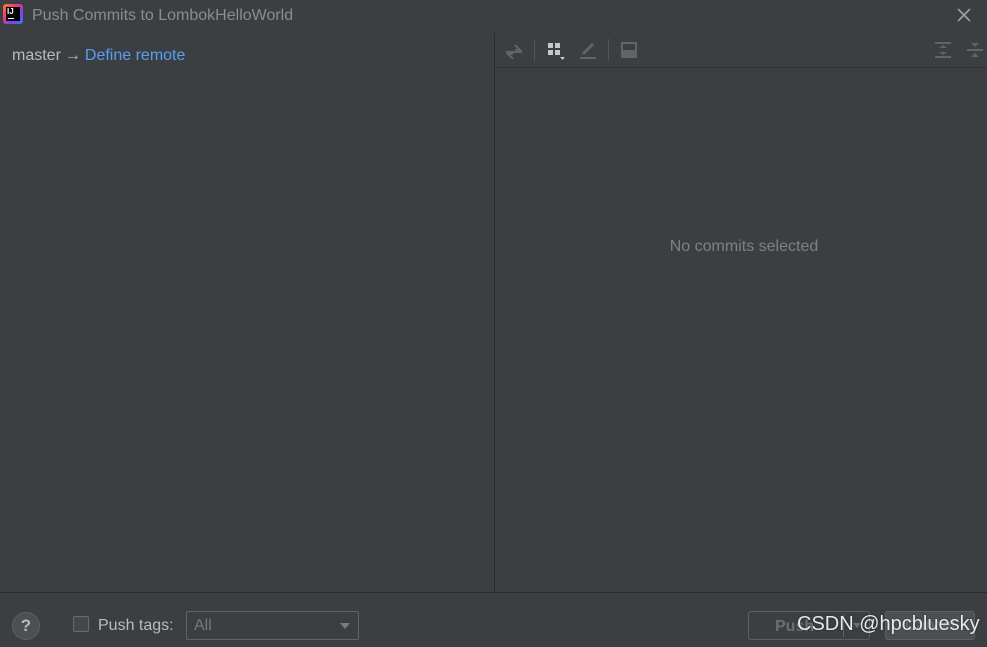  I want to click on tags-select-value: All, so click(203, 625).